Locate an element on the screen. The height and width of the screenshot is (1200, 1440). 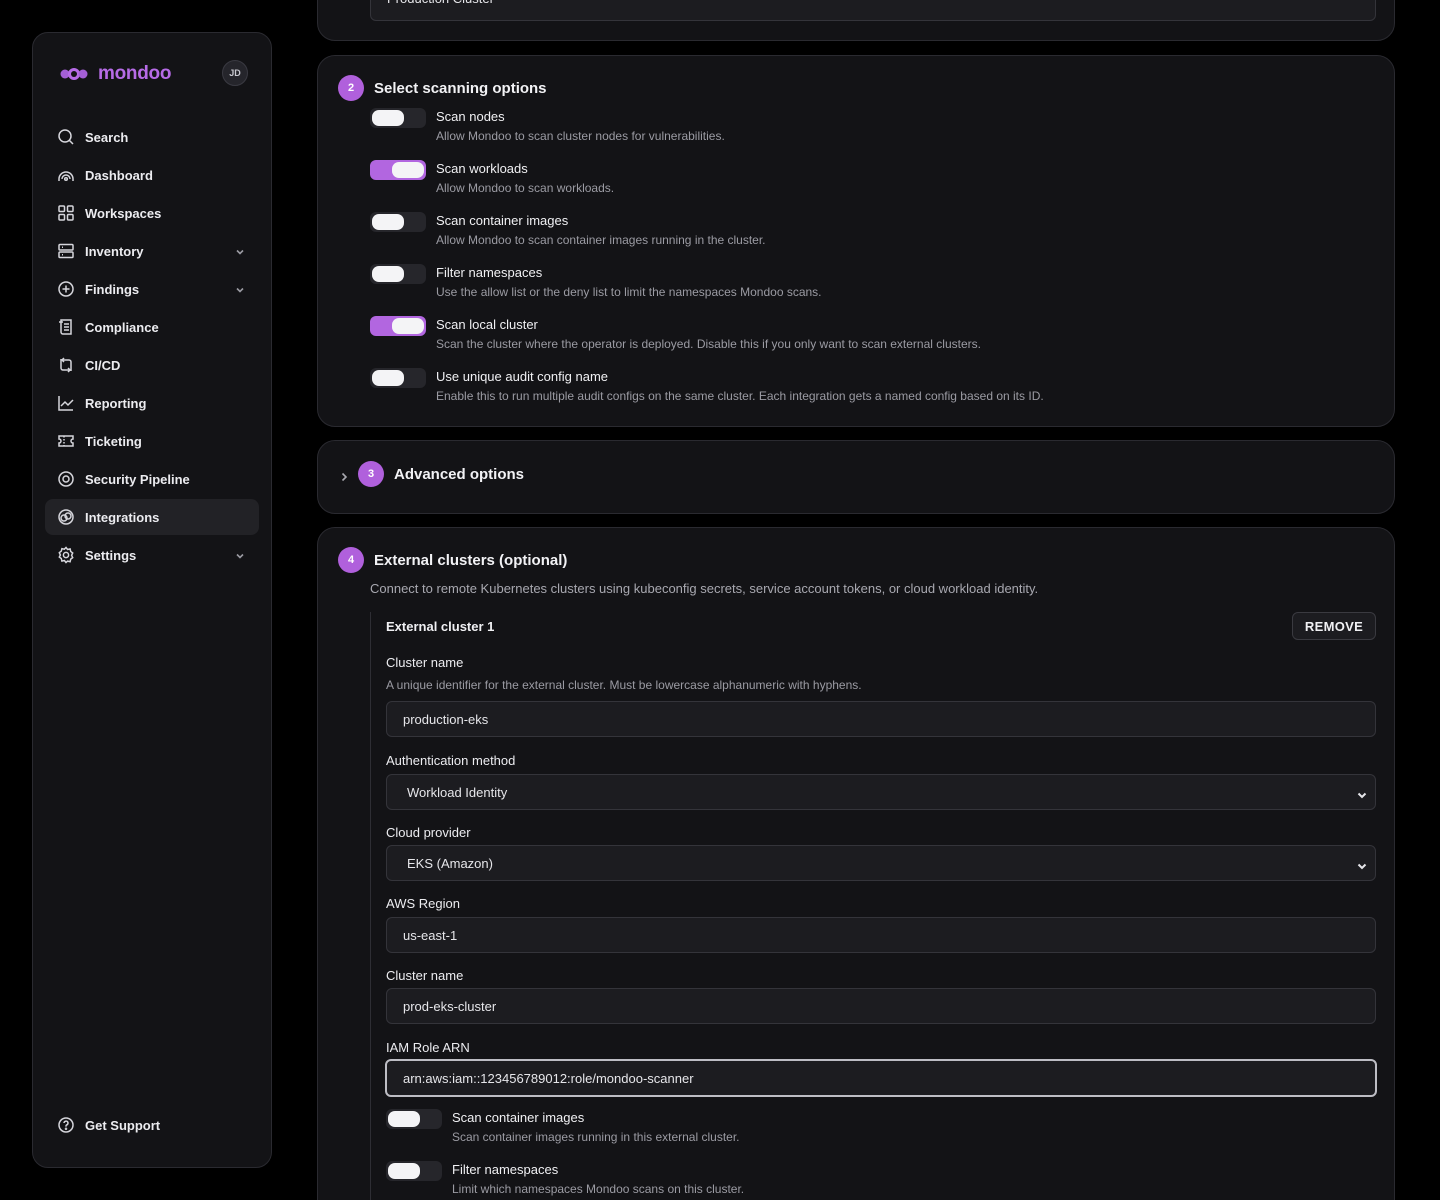
inventory-icon is located at coordinates (66, 251).